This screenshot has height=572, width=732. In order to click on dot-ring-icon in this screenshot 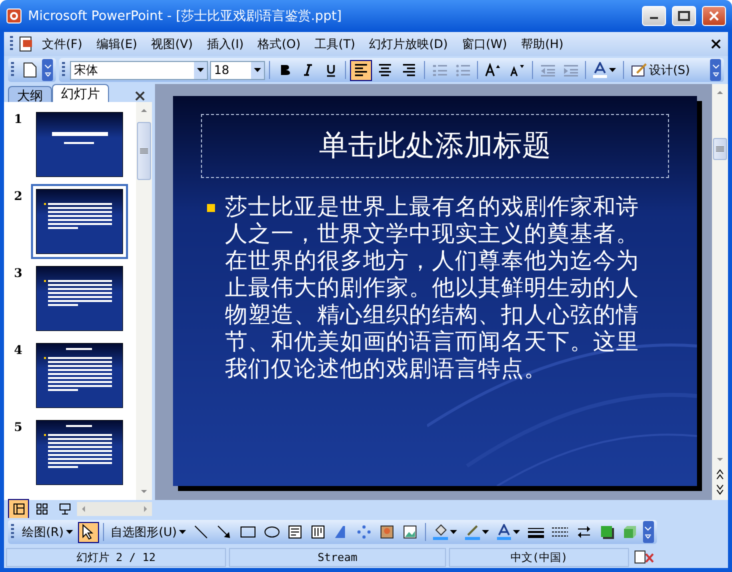, I will do `click(364, 532)`.